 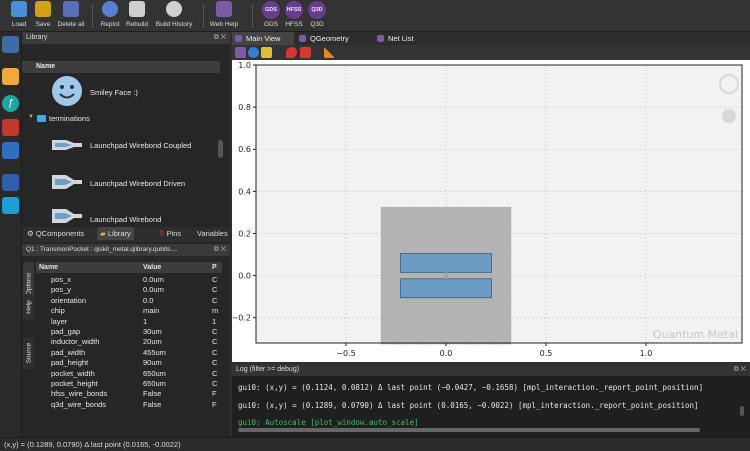 I want to click on option-row: pos_y 0.0um C, so click(x=129, y=290).